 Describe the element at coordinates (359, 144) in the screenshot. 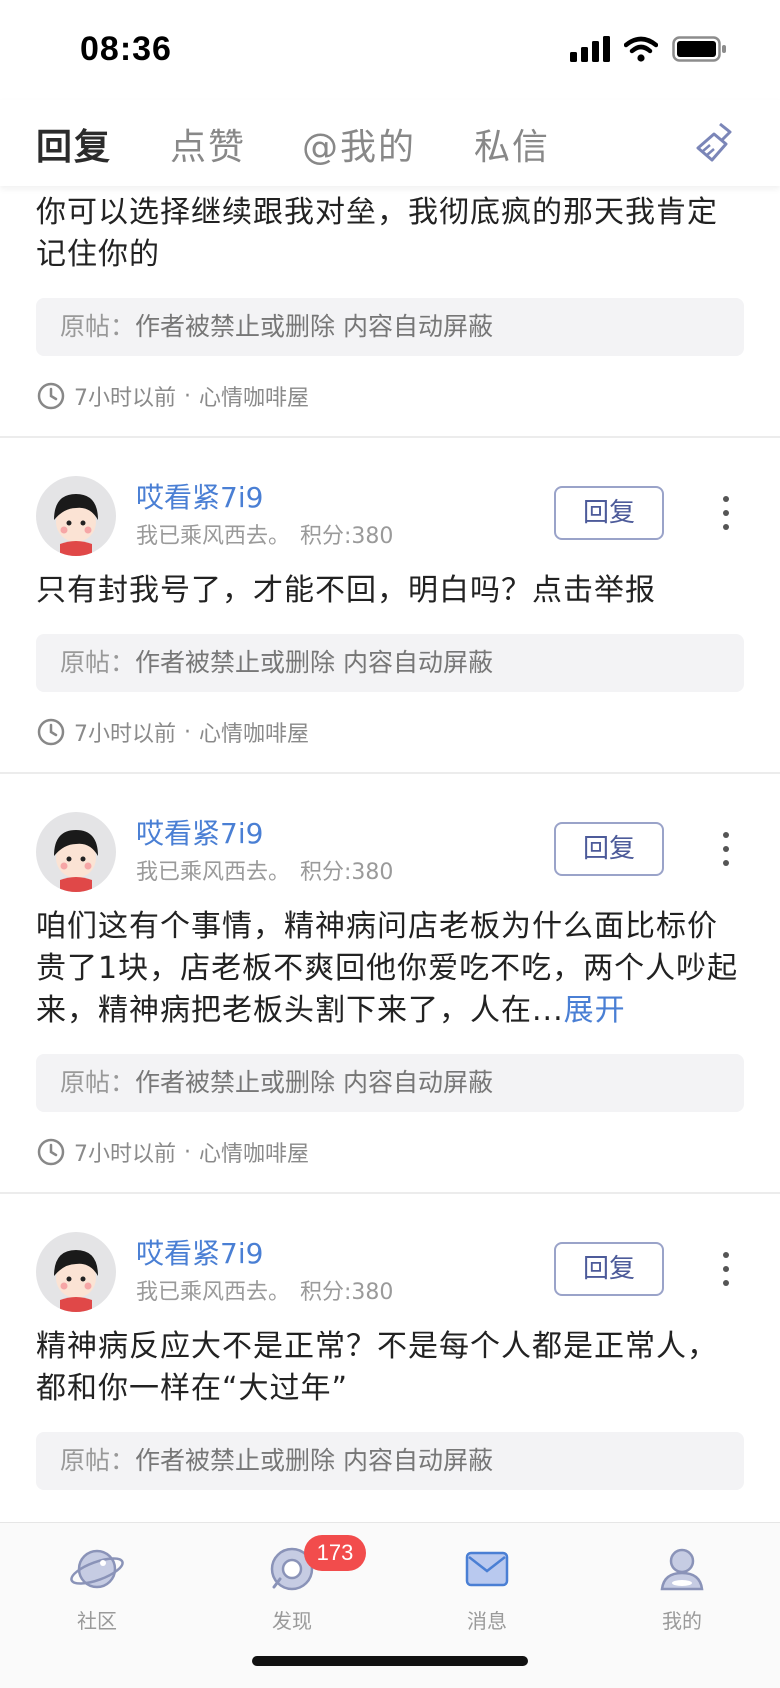

I see `tab-mentions: @我的` at that location.